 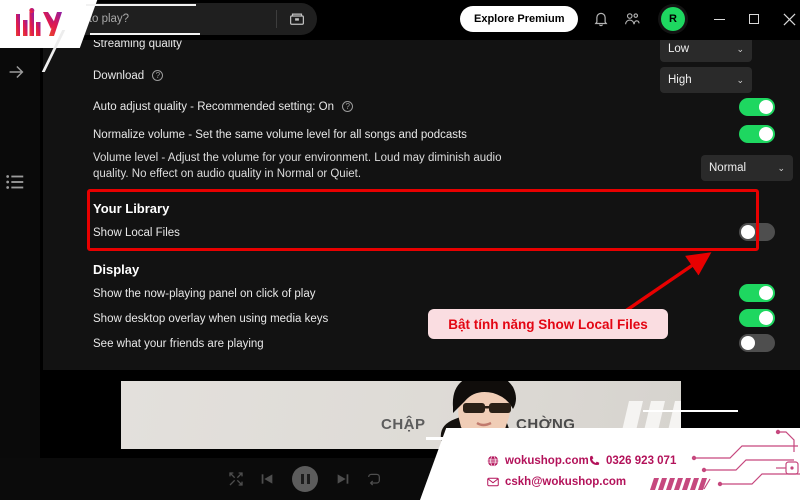 I want to click on setting-label: Streaming quality, so click(x=137, y=45).